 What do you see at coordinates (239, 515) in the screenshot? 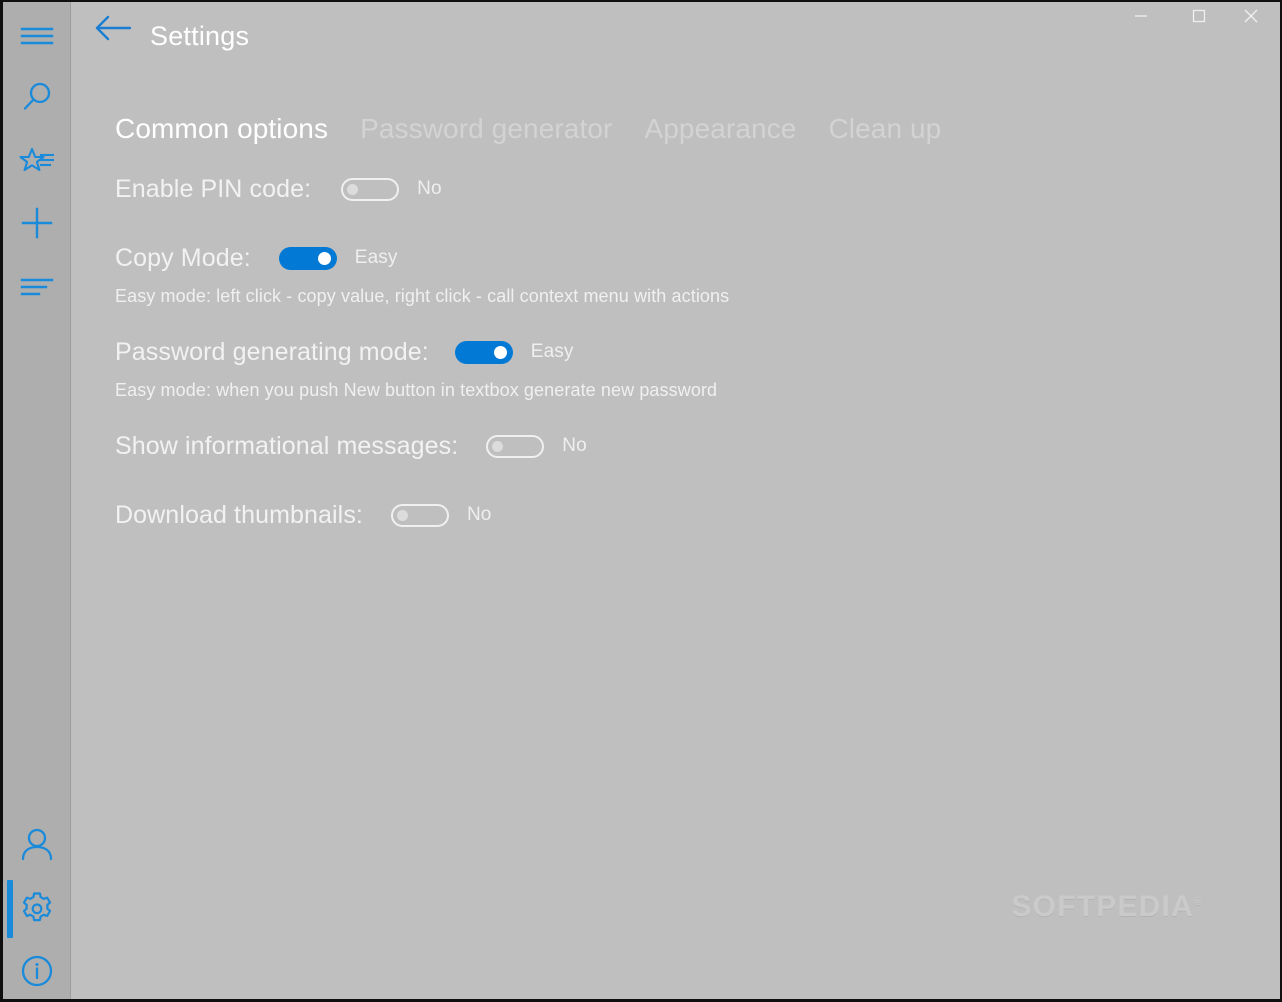
I see `setting-label: Download thumbnails:` at bounding box center [239, 515].